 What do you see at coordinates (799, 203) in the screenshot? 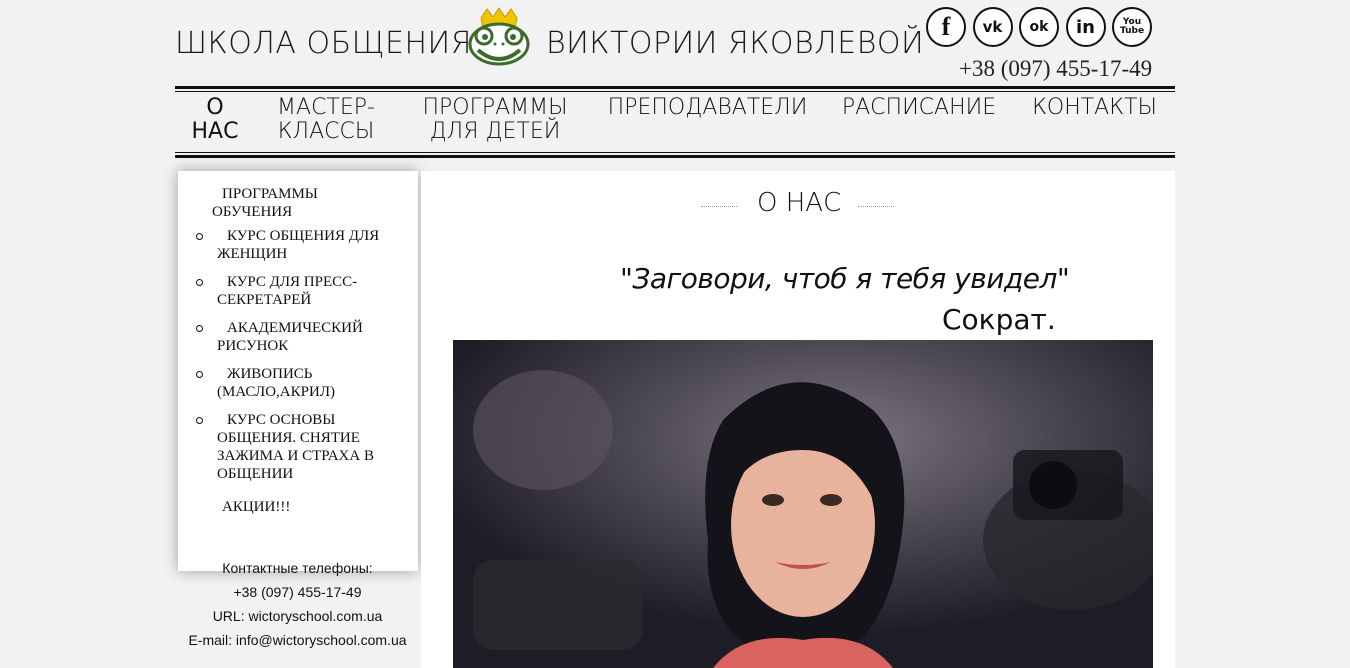
I see `section-title: О НАС` at bounding box center [799, 203].